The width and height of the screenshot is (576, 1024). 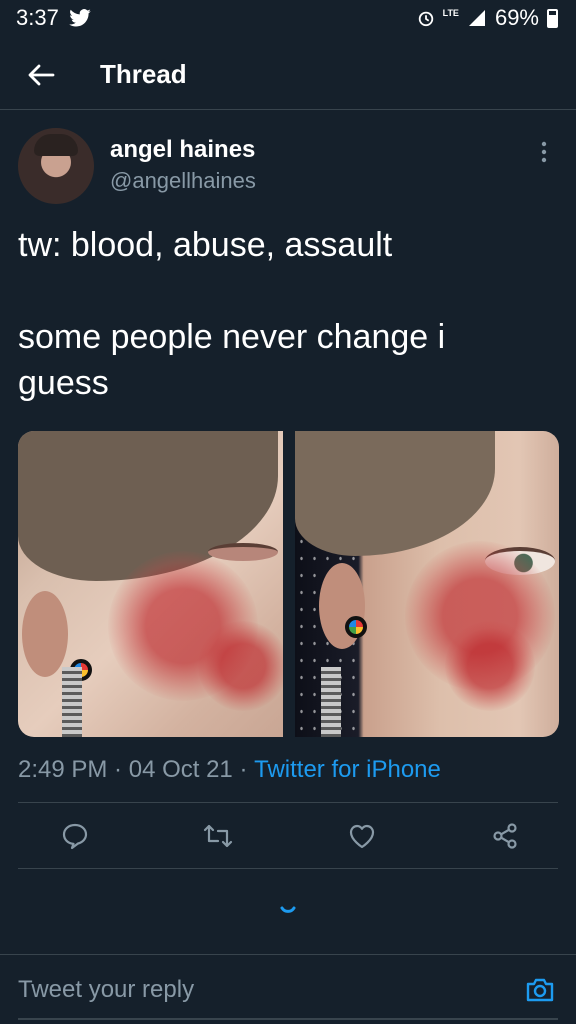 I want to click on back-button, so click(x=41, y=75).